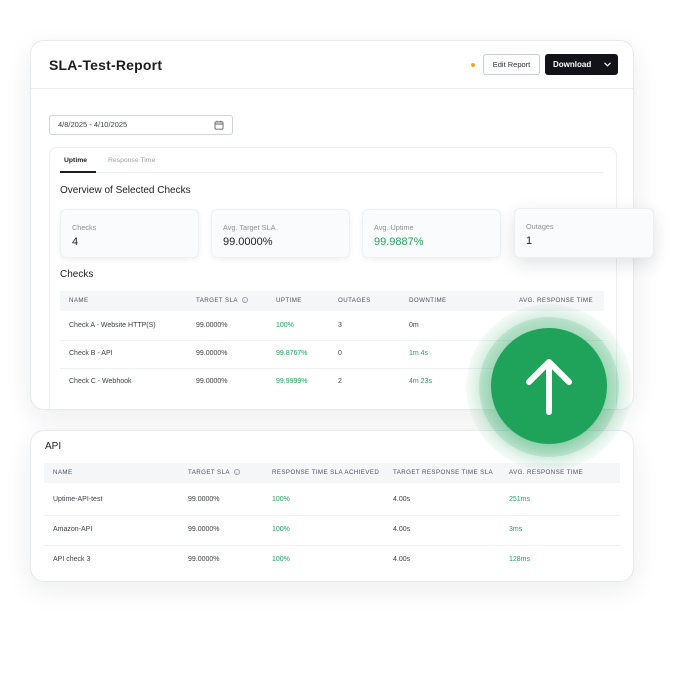  I want to click on download-button: Download, so click(581, 64).